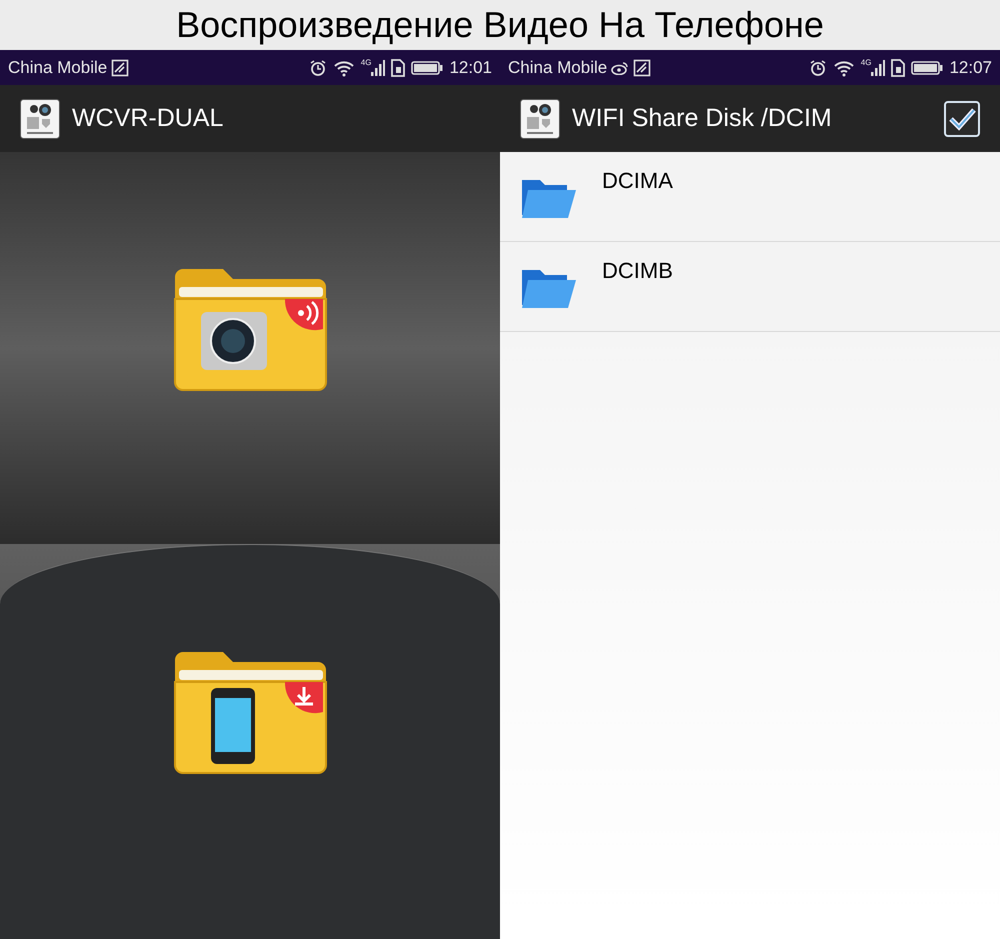 Image resolution: width=1000 pixels, height=939 pixels. I want to click on app-bar-title: WIFI Share Disk /DCIM, so click(702, 118).